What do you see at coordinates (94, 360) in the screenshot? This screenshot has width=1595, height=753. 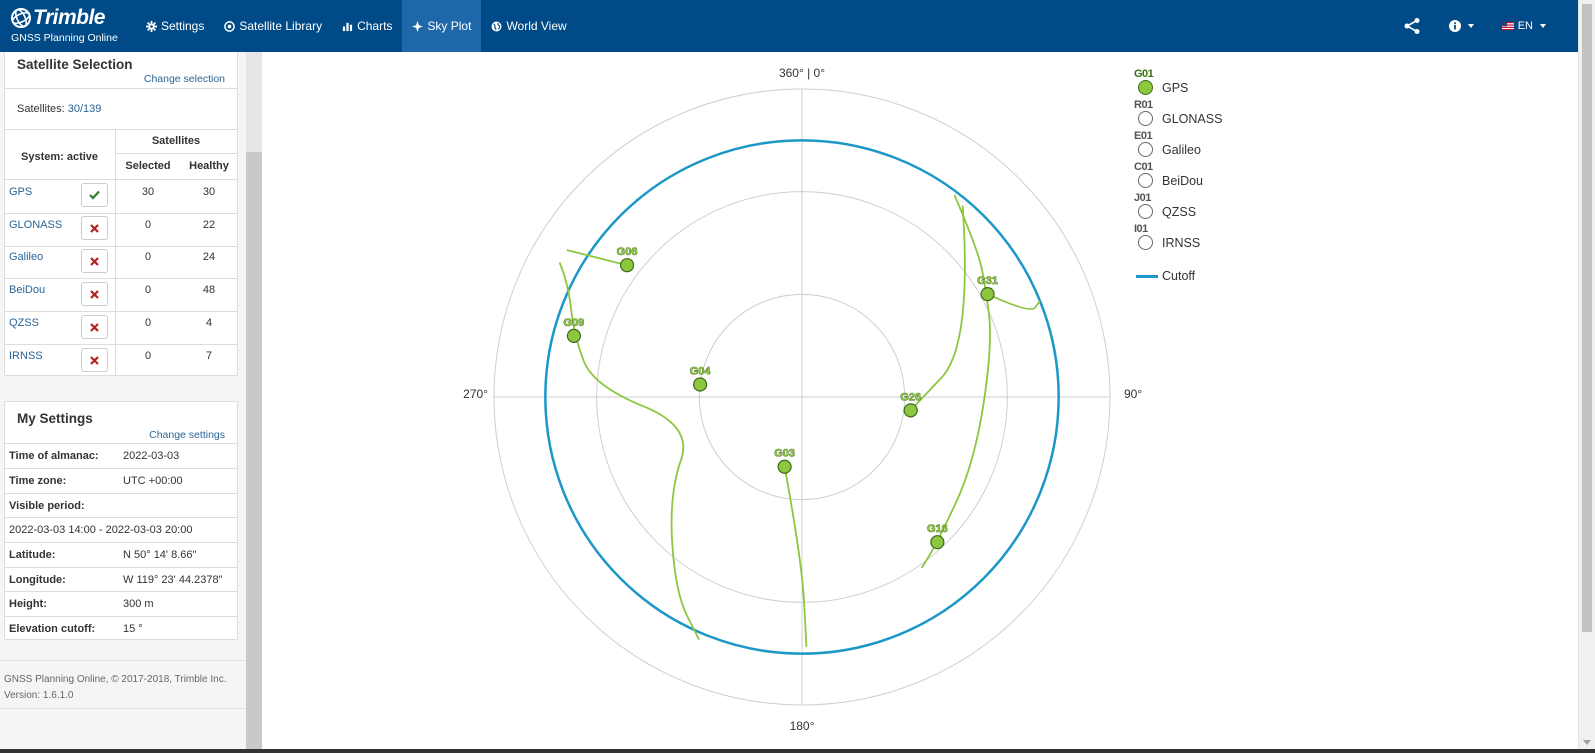 I see `toggle-irnss-button` at bounding box center [94, 360].